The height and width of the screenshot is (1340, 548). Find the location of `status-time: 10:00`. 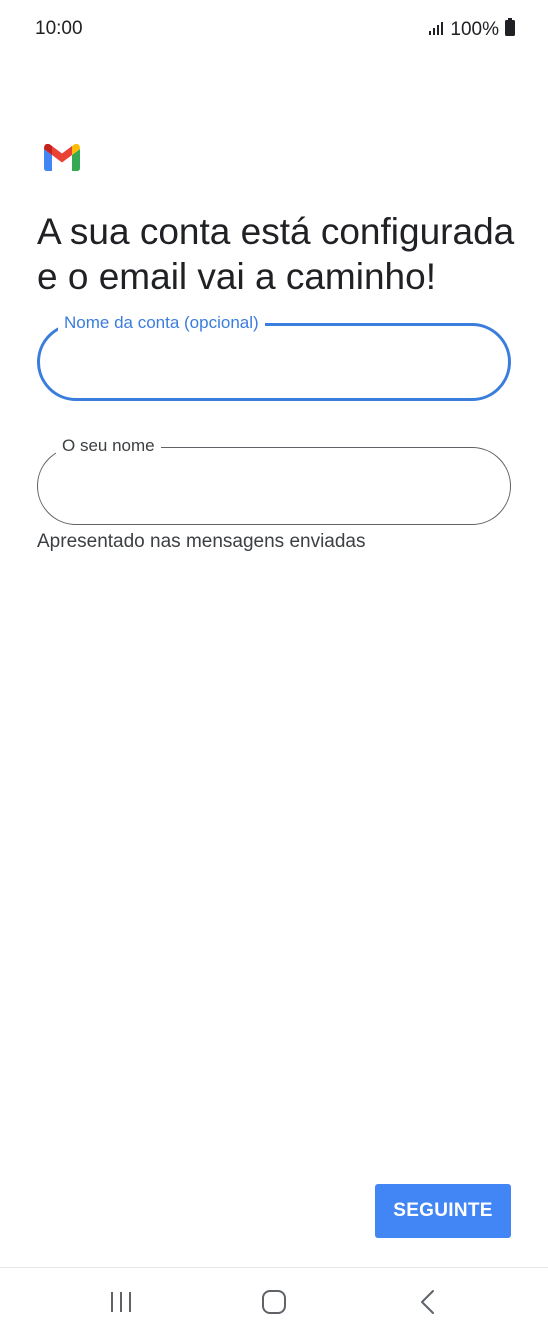

status-time: 10:00 is located at coordinates (59, 28).